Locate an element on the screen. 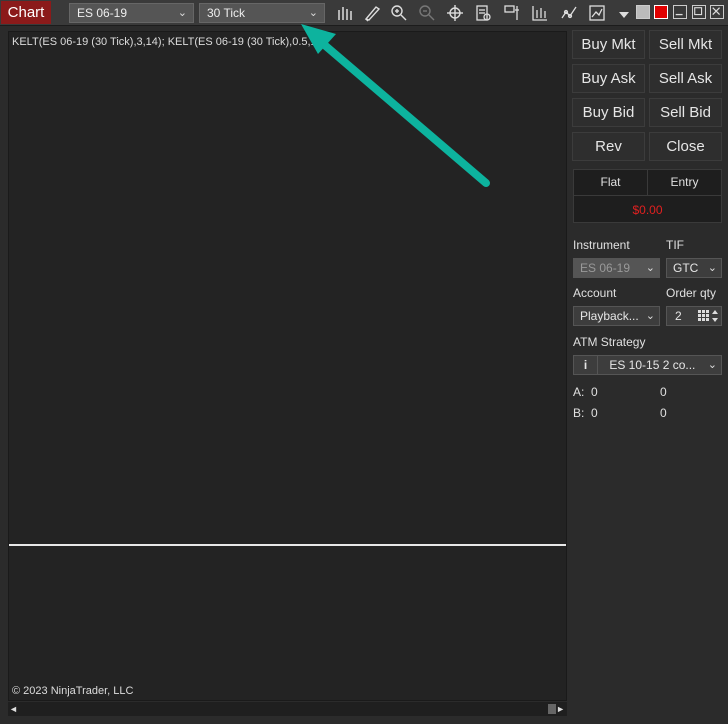  account-label: Account is located at coordinates (595, 293).